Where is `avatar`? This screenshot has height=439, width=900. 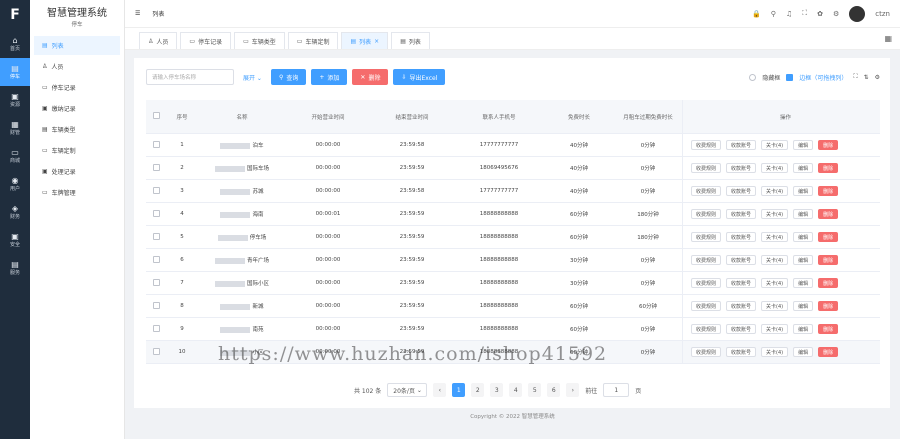 avatar is located at coordinates (857, 13).